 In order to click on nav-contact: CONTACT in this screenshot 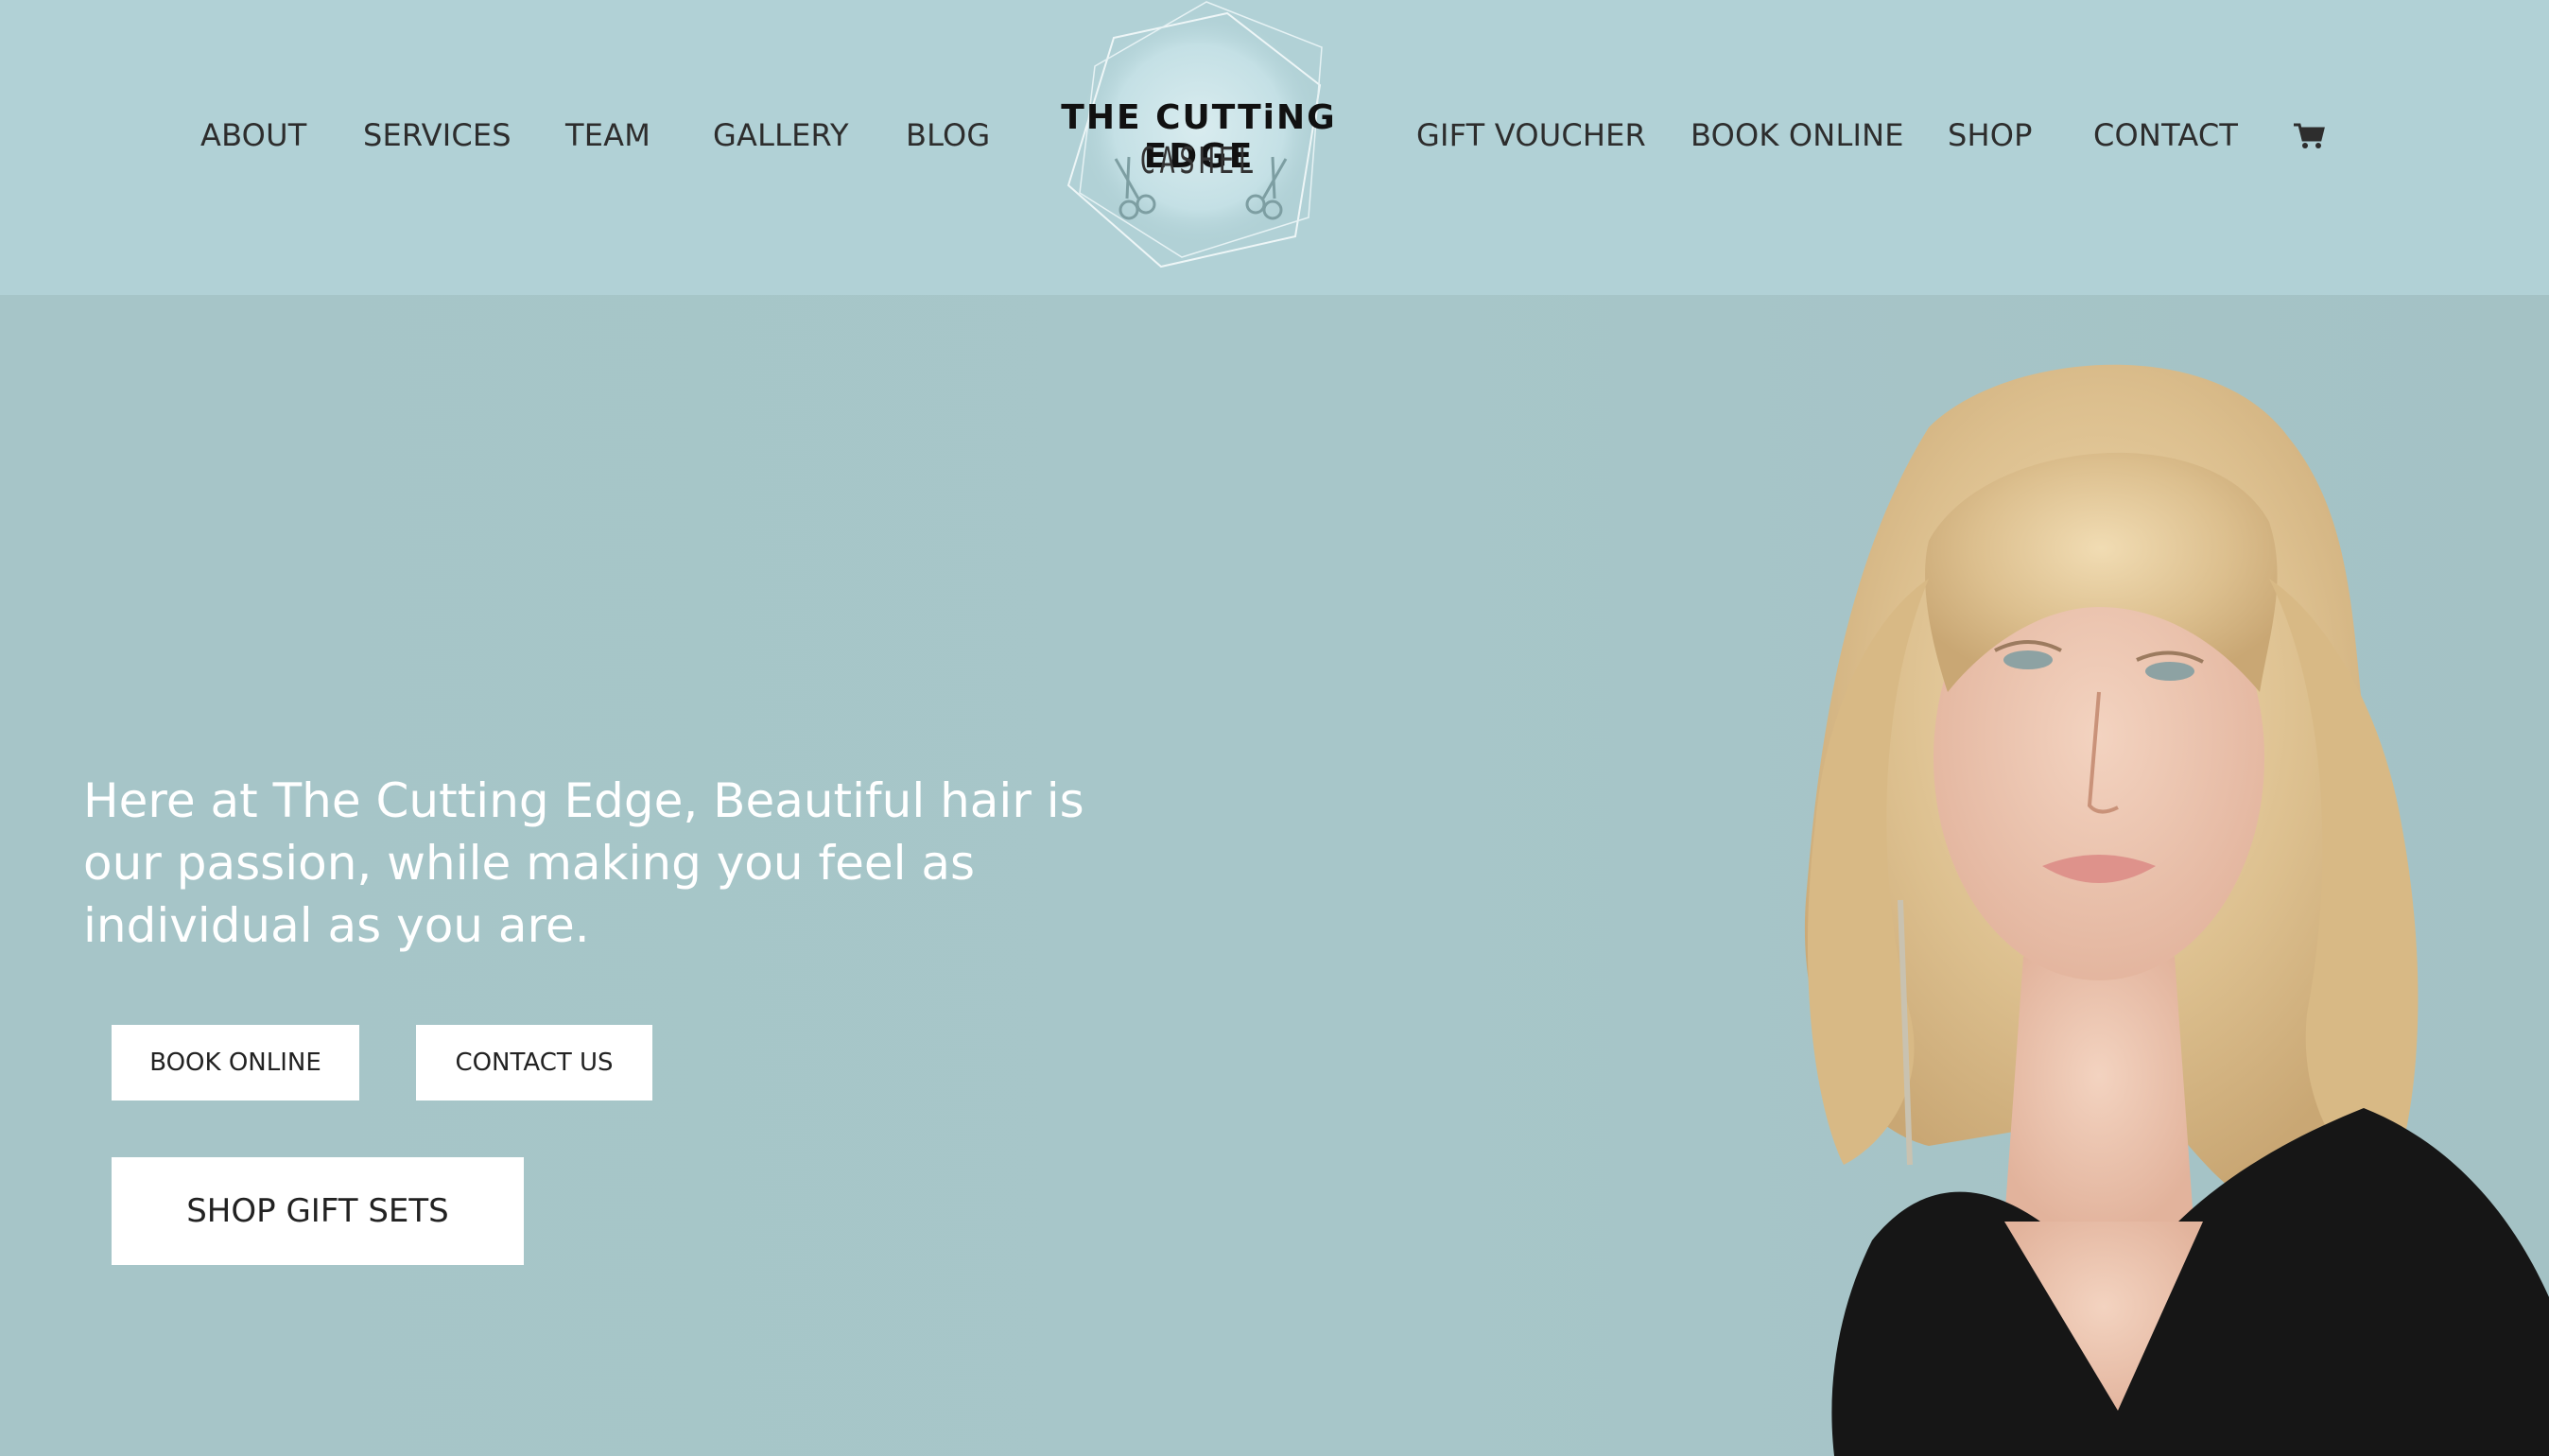, I will do `click(2165, 135)`.